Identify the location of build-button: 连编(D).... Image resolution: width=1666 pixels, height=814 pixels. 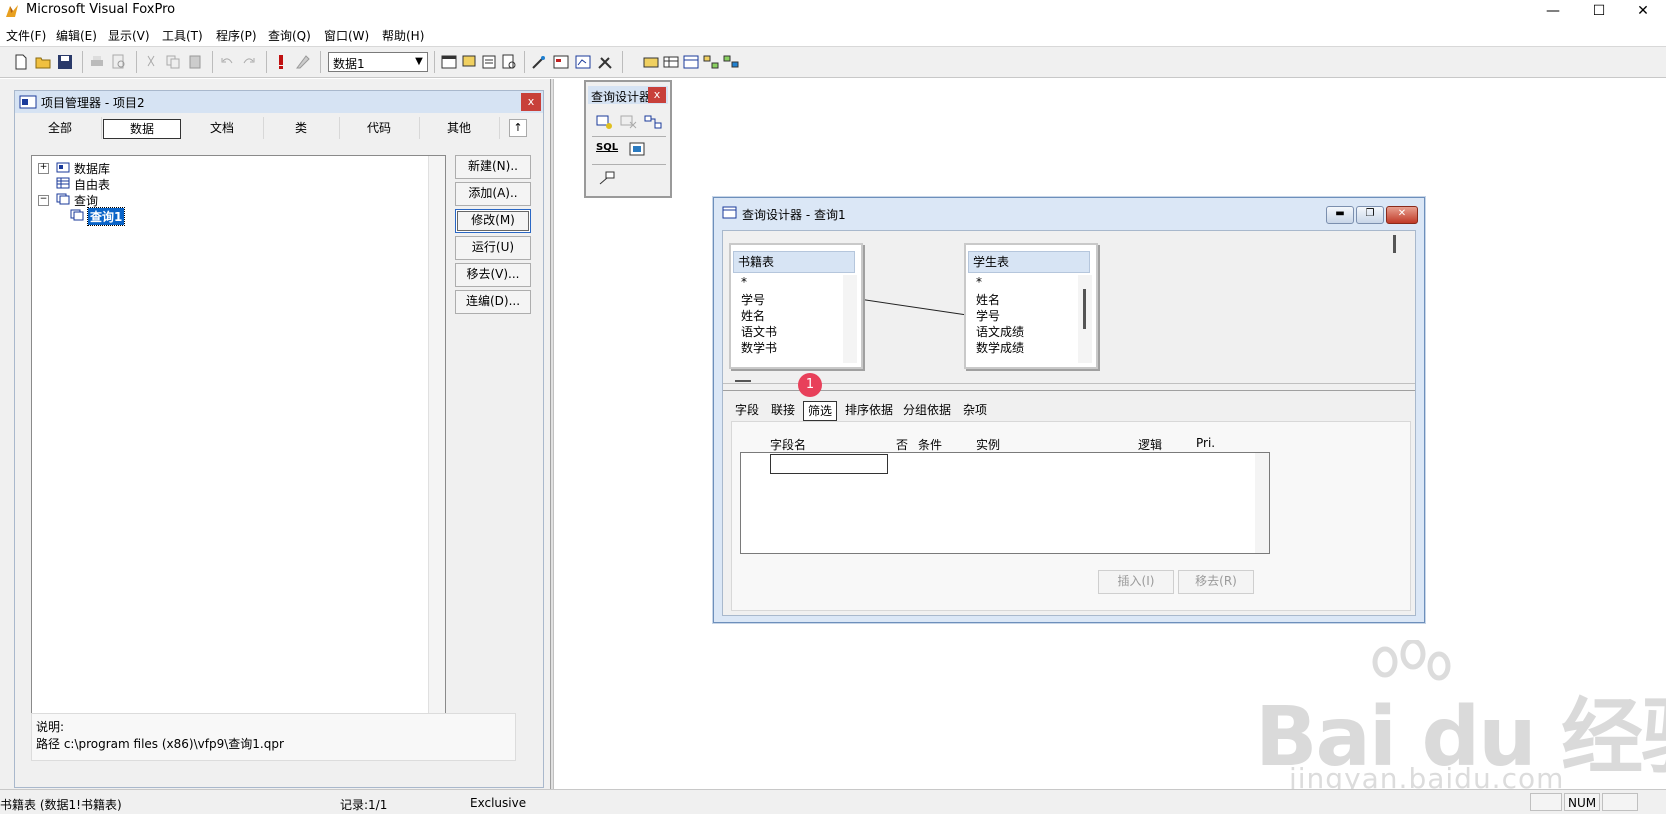
(493, 302).